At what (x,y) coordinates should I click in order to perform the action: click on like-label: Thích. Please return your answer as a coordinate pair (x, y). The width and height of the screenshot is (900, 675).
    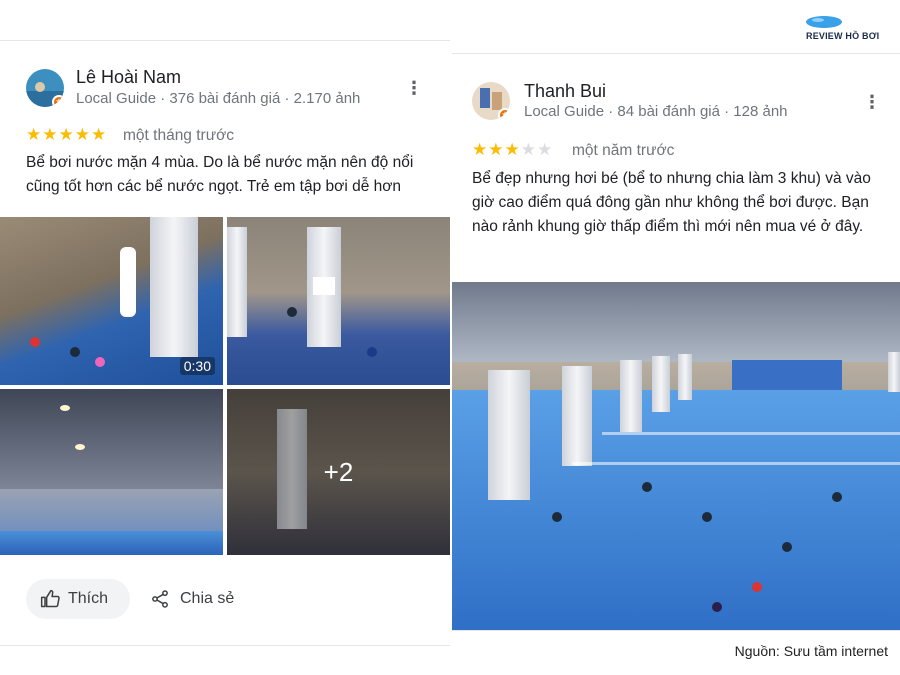
    Looking at the image, I should click on (88, 598).